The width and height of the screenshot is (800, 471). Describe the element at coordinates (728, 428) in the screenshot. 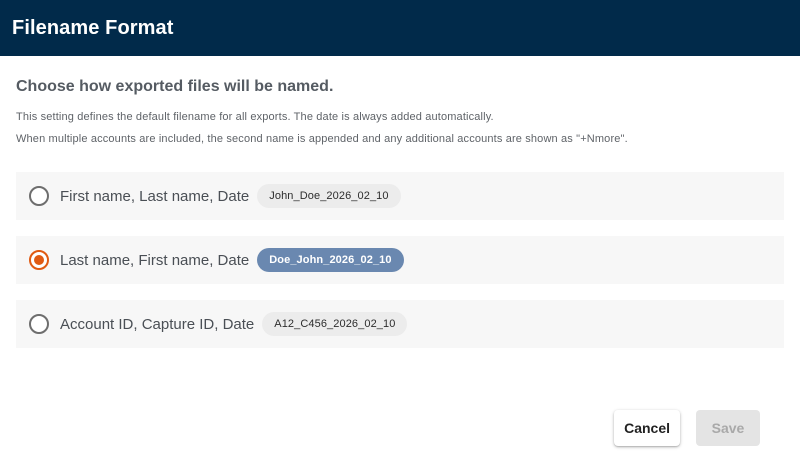

I see `save-button: Save` at that location.